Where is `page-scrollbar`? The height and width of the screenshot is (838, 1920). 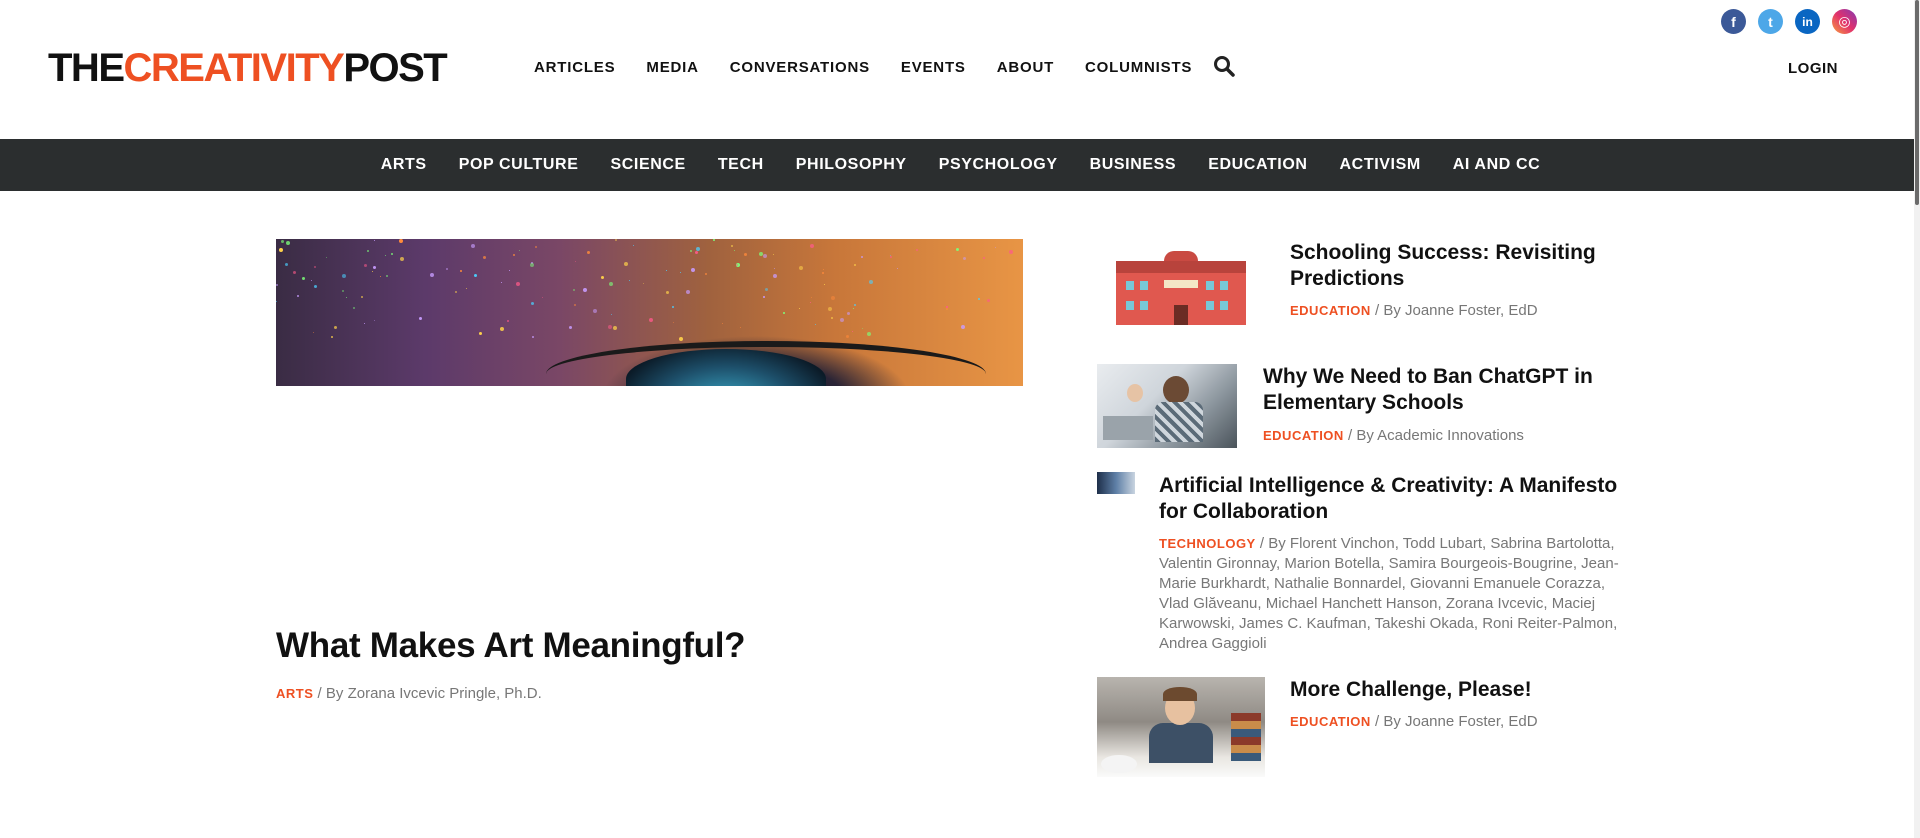 page-scrollbar is located at coordinates (1917, 419).